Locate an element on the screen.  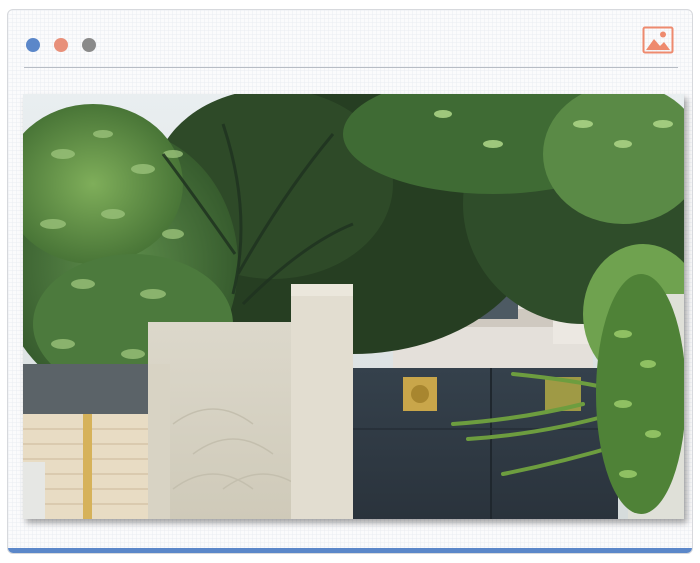
accent-bar is located at coordinates (350, 550).